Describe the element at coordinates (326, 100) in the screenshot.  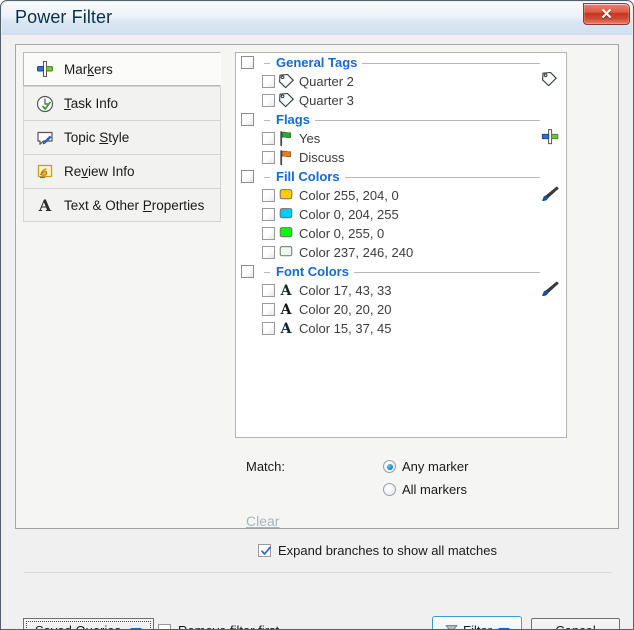
I see `marker-label: Quarter 3` at that location.